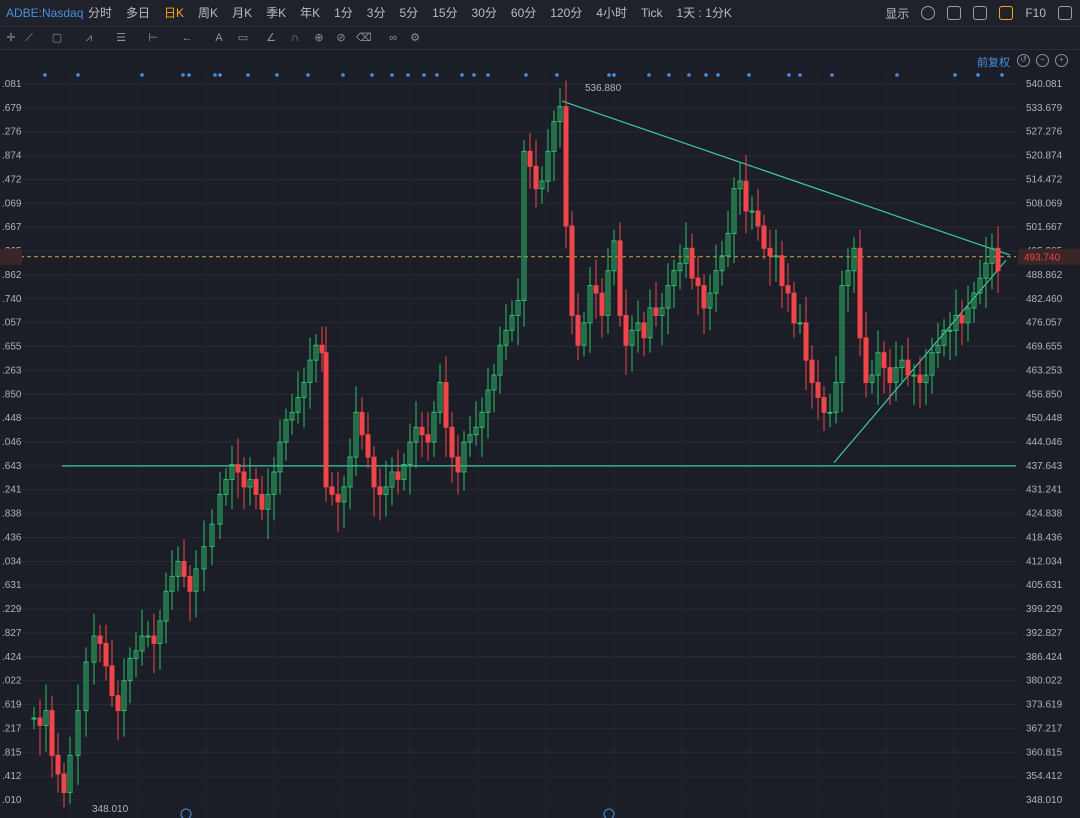 Image resolution: width=1080 pixels, height=818 pixels. I want to click on camera-icon, so click(980, 13).